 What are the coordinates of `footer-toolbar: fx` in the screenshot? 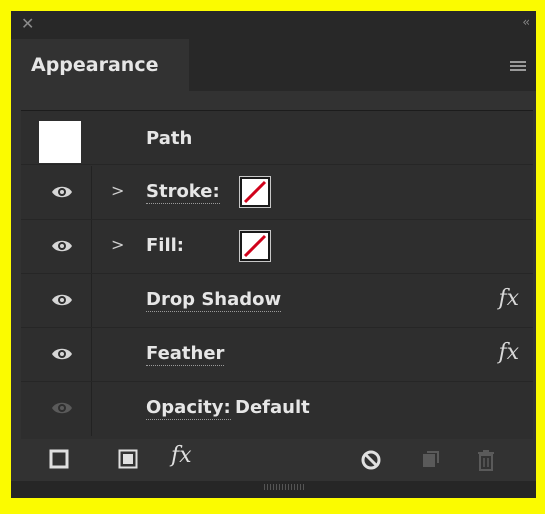 It's located at (277, 459).